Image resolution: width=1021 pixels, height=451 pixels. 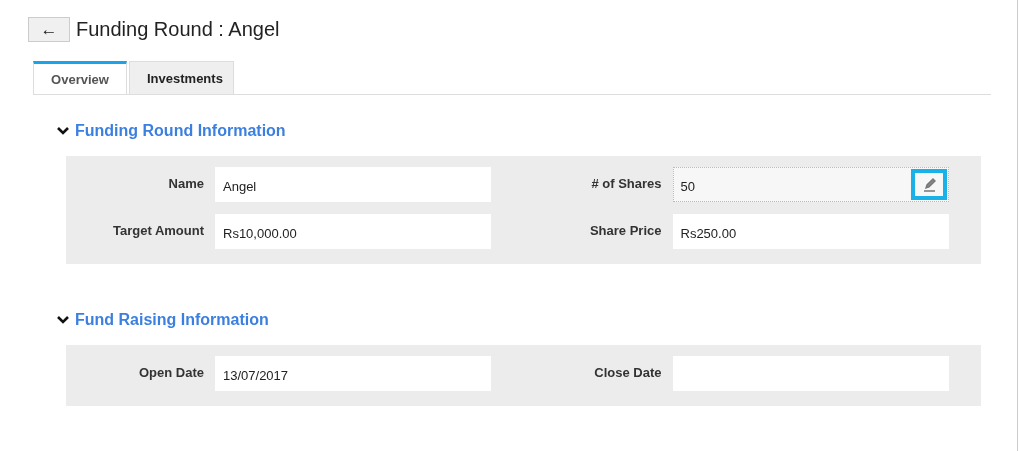 What do you see at coordinates (180, 131) in the screenshot?
I see `section-title: Funding Round Information` at bounding box center [180, 131].